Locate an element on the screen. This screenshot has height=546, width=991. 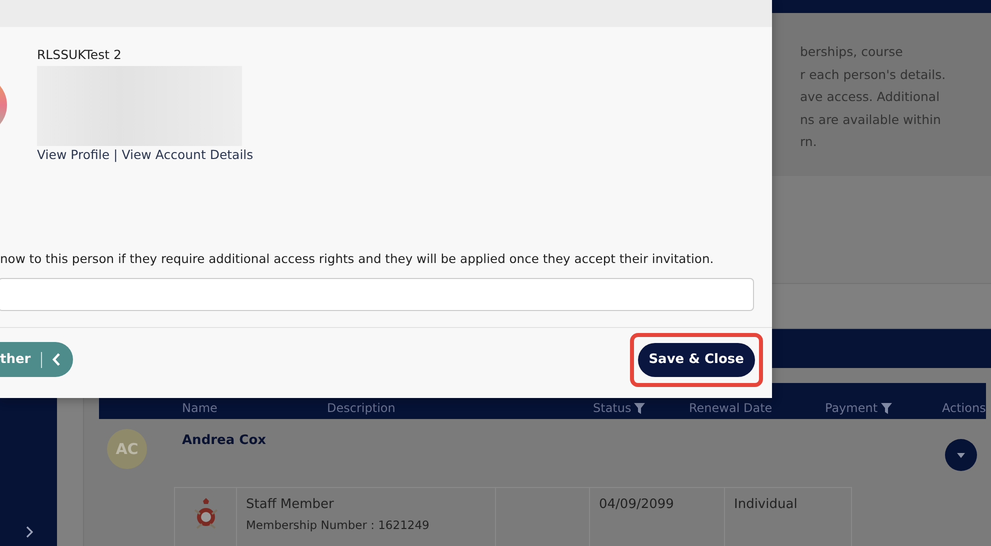
payment-type: Individual is located at coordinates (766, 504).